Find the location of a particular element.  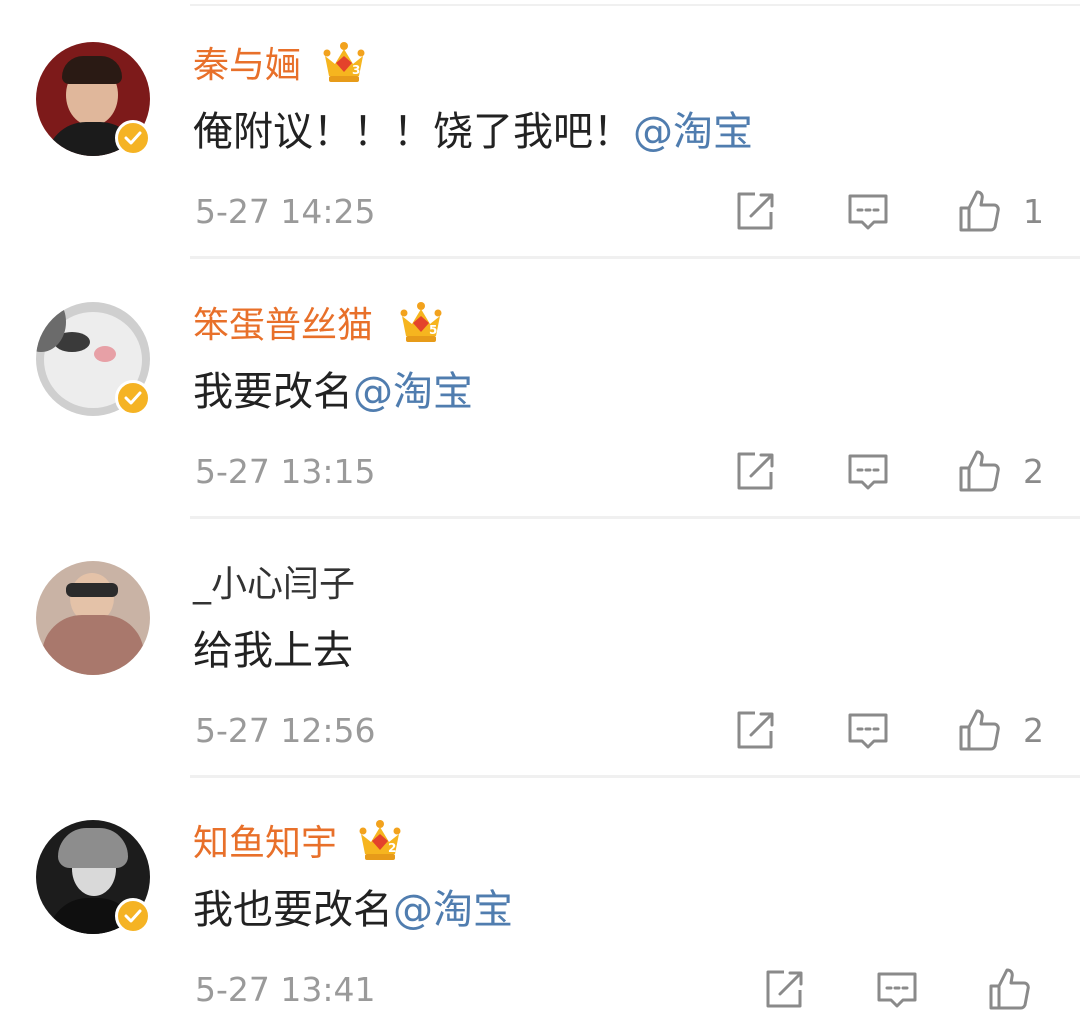

comment-body: 给我上去 is located at coordinates (273, 651).